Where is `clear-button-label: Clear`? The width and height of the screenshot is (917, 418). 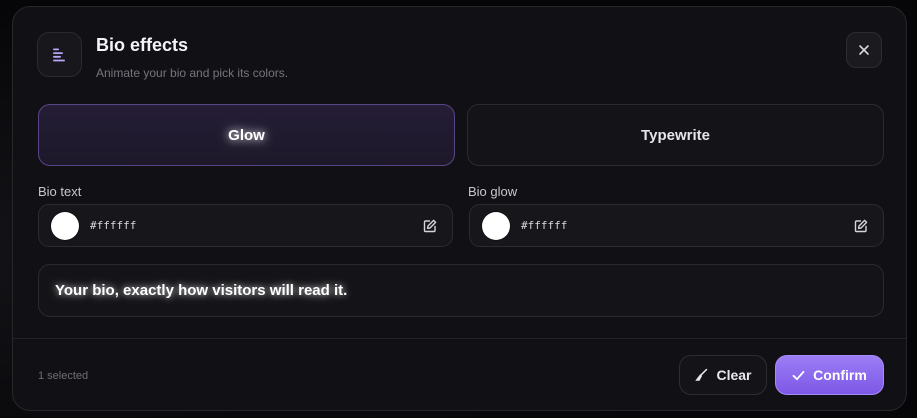
clear-button-label: Clear is located at coordinates (734, 375).